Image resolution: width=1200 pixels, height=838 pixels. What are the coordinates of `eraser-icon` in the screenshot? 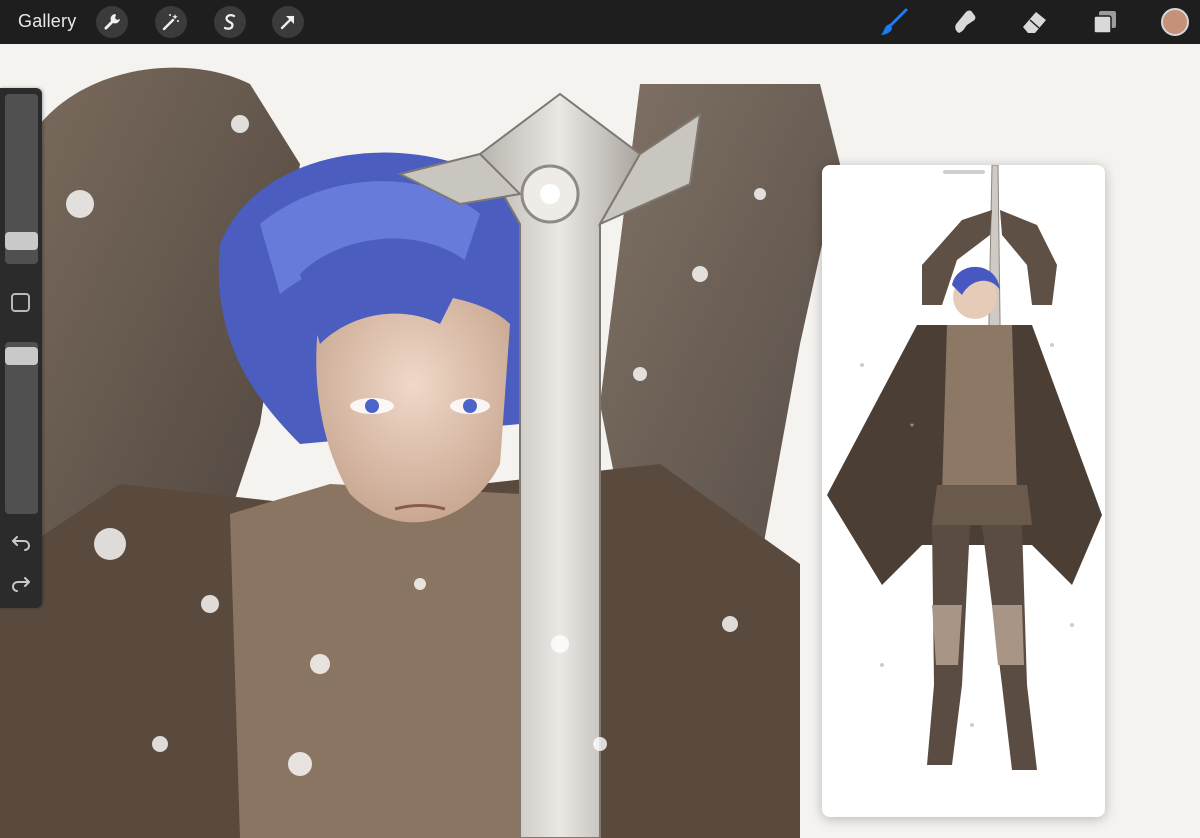 It's located at (1034, 22).